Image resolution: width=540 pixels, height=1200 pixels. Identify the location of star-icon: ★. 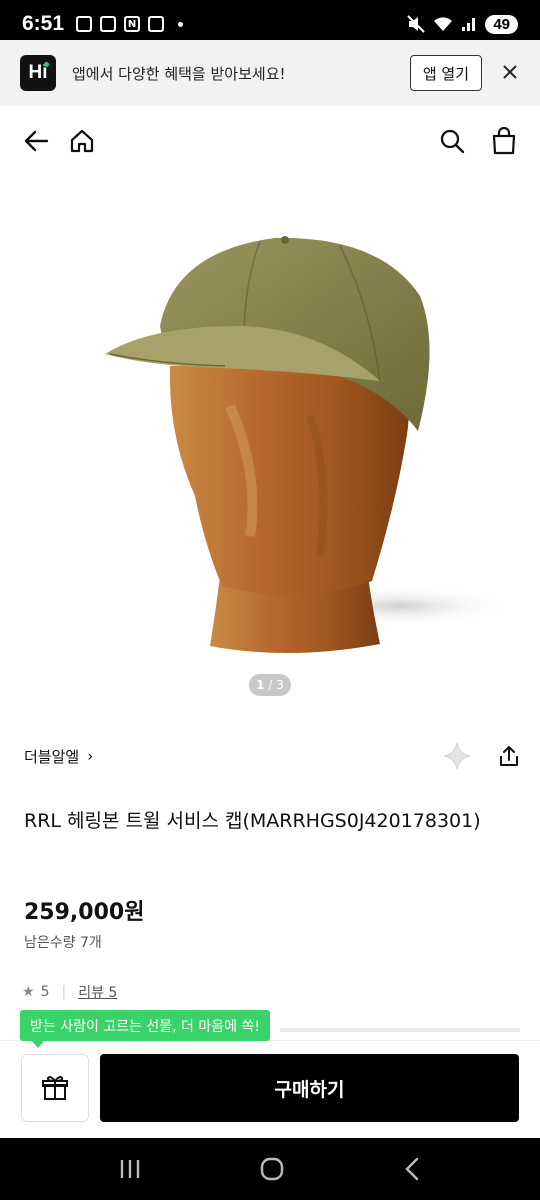
(28, 992).